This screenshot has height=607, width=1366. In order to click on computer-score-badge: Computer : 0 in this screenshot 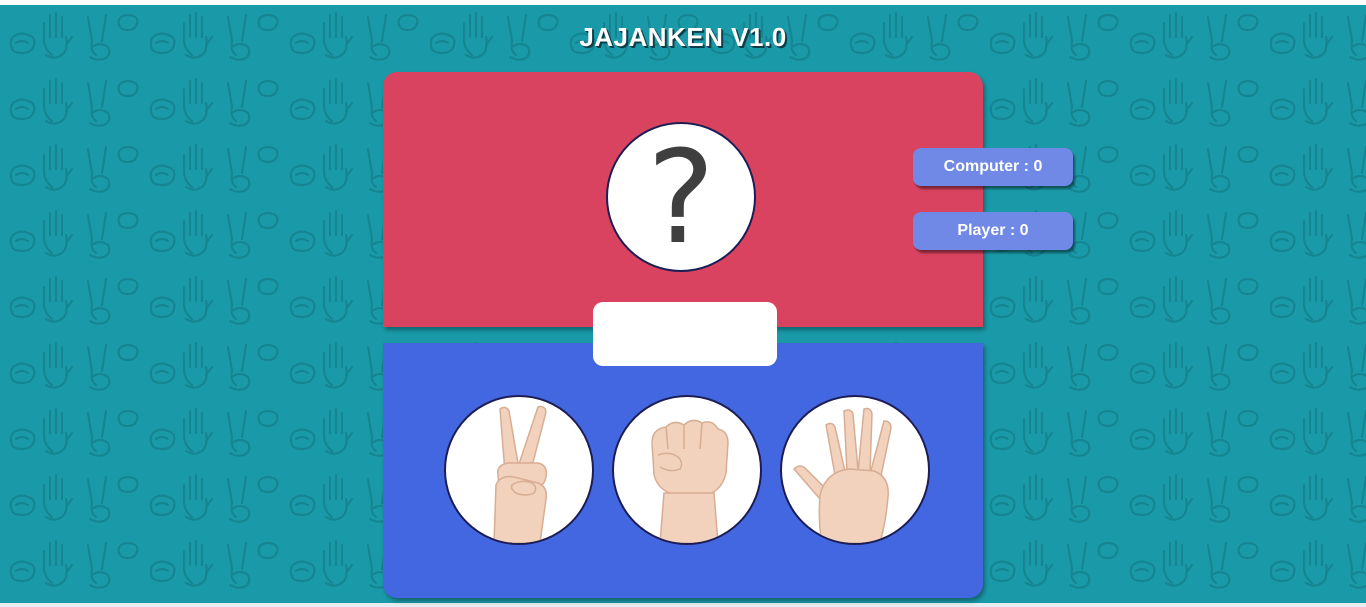, I will do `click(993, 167)`.